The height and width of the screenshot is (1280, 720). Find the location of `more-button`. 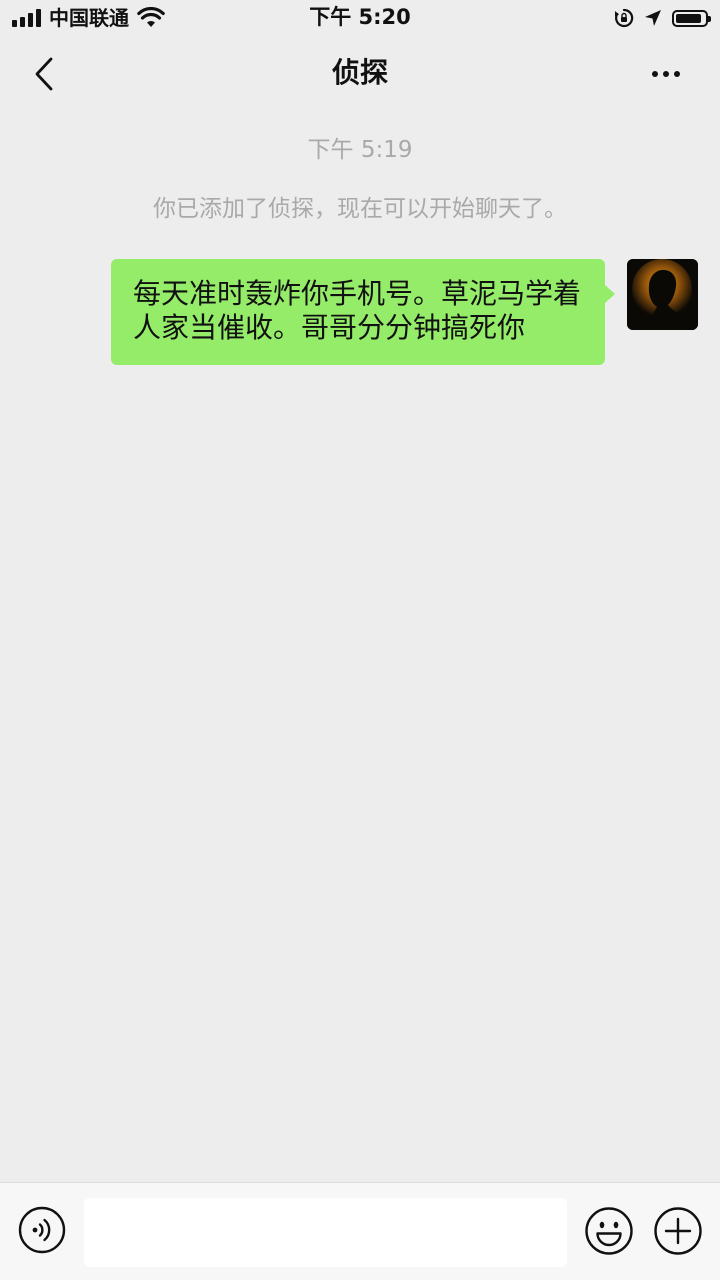

more-button is located at coordinates (666, 74).